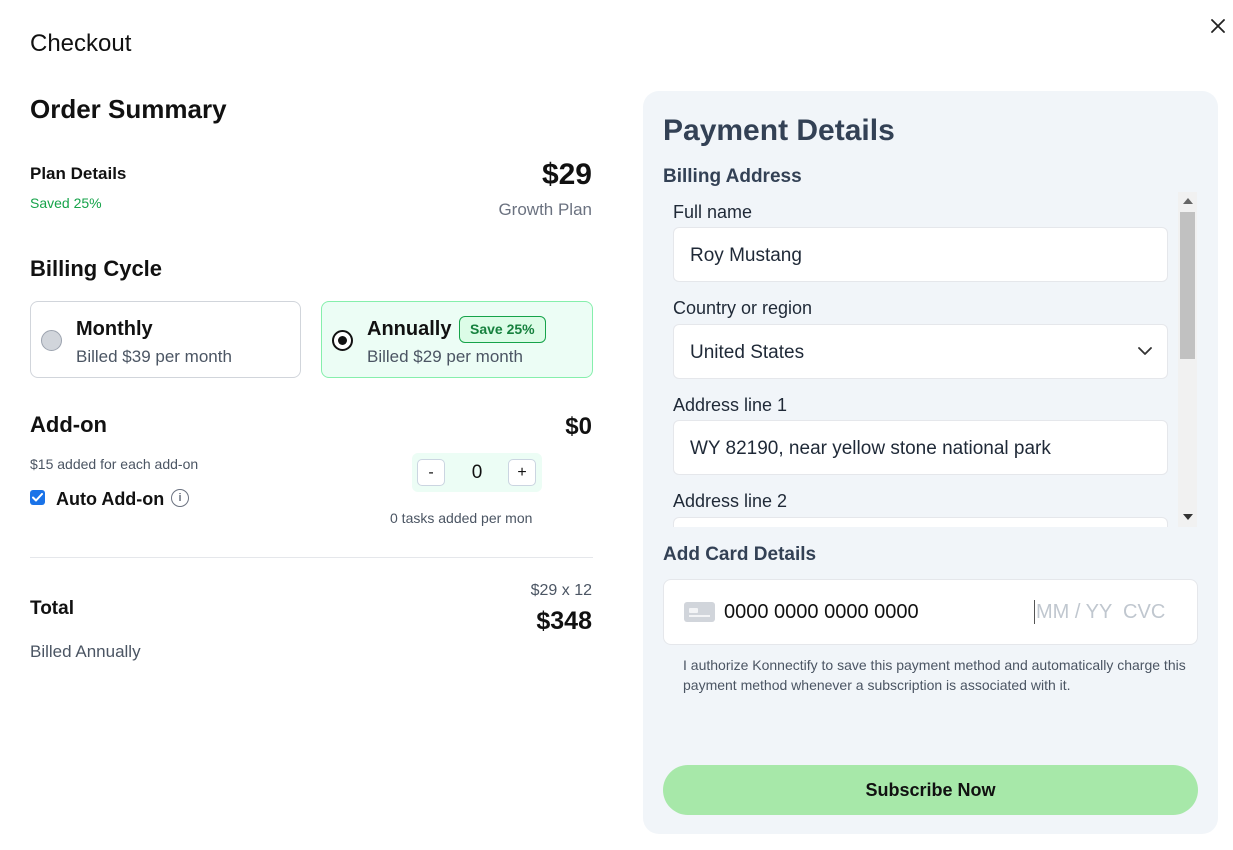 The height and width of the screenshot is (850, 1233). What do you see at coordinates (78, 173) in the screenshot?
I see `plan-details-label: Plan Details` at bounding box center [78, 173].